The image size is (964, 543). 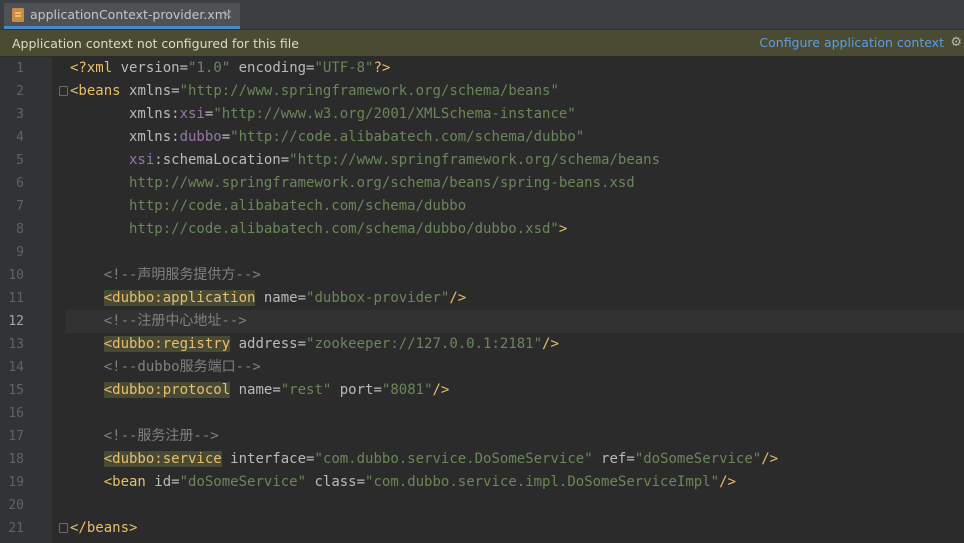 I want to click on code-token: port, so click(x=352, y=390).